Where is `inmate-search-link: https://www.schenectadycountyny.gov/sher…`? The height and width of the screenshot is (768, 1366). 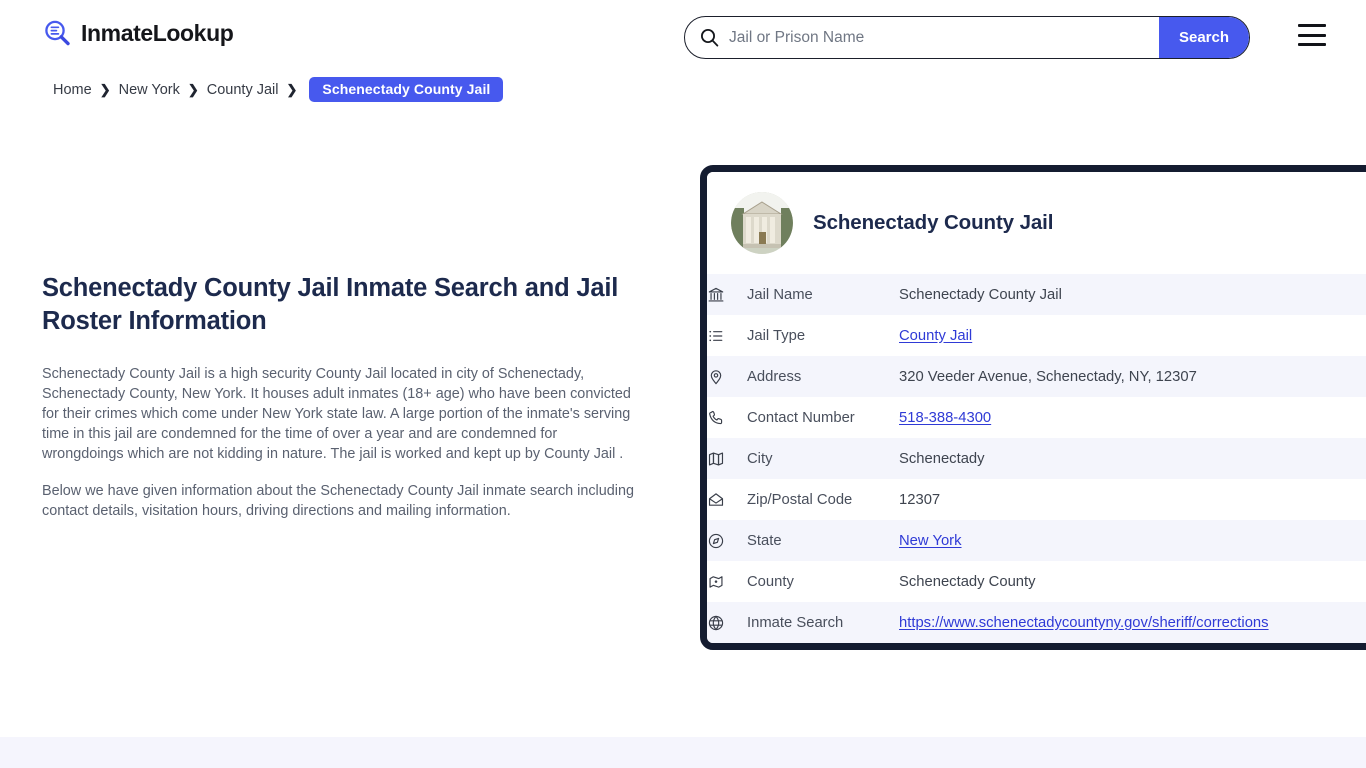 inmate-search-link: https://www.schenectadycountyny.gov/sher… is located at coordinates (1084, 623).